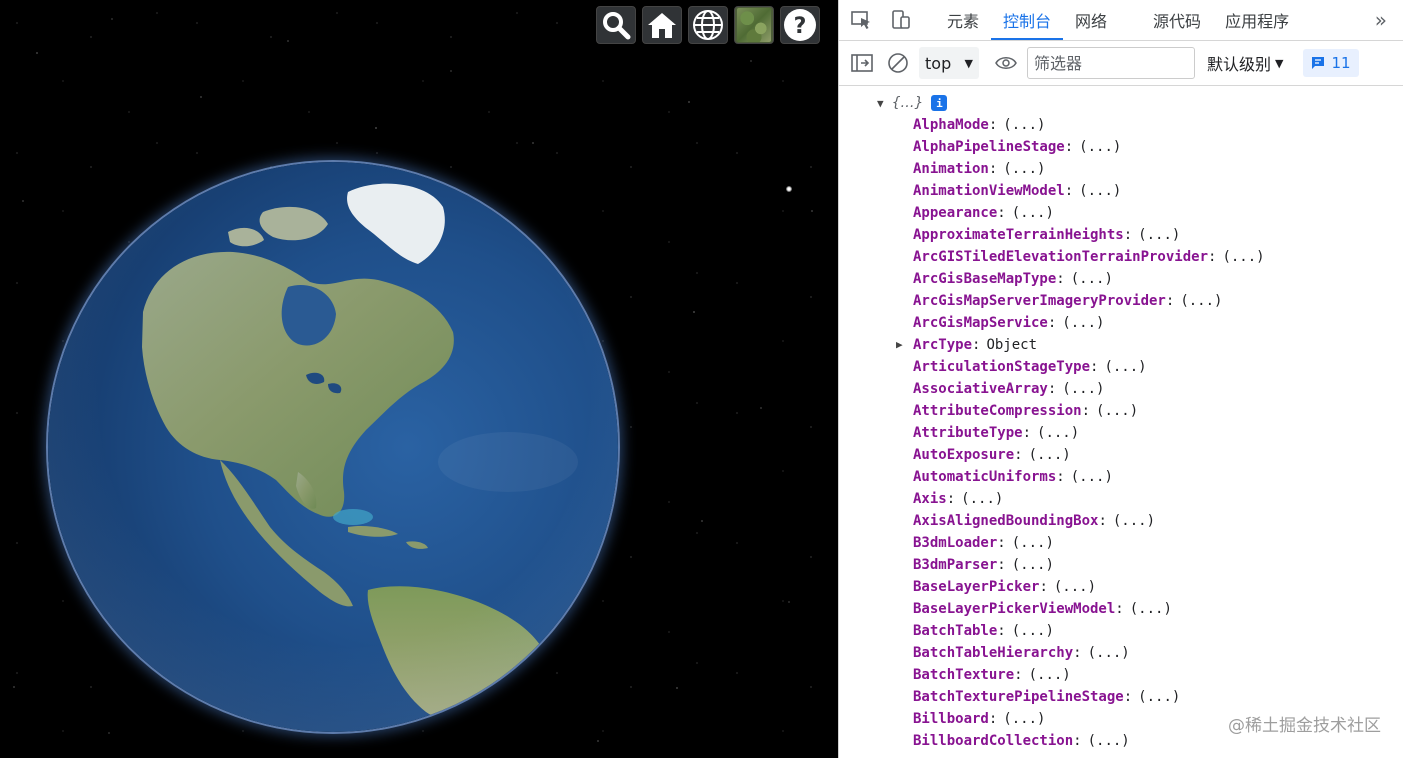 The image size is (1403, 758). Describe the element at coordinates (1121, 499) in the screenshot. I see `console-property-row: Axis: (...)` at that location.